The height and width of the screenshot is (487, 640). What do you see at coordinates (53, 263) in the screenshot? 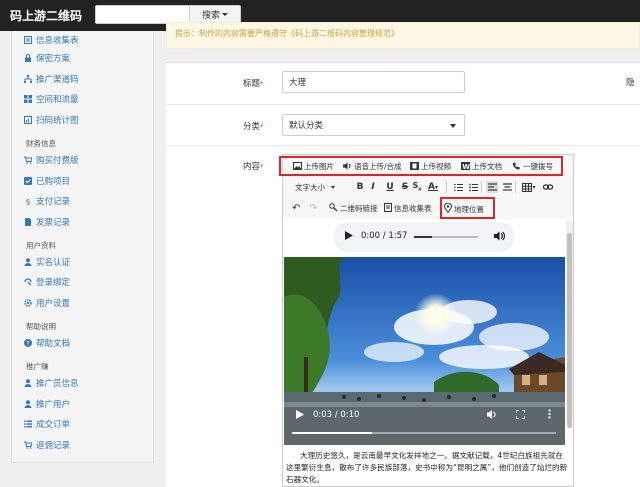
I see `sidebar-item-label: 实名认证` at bounding box center [53, 263].